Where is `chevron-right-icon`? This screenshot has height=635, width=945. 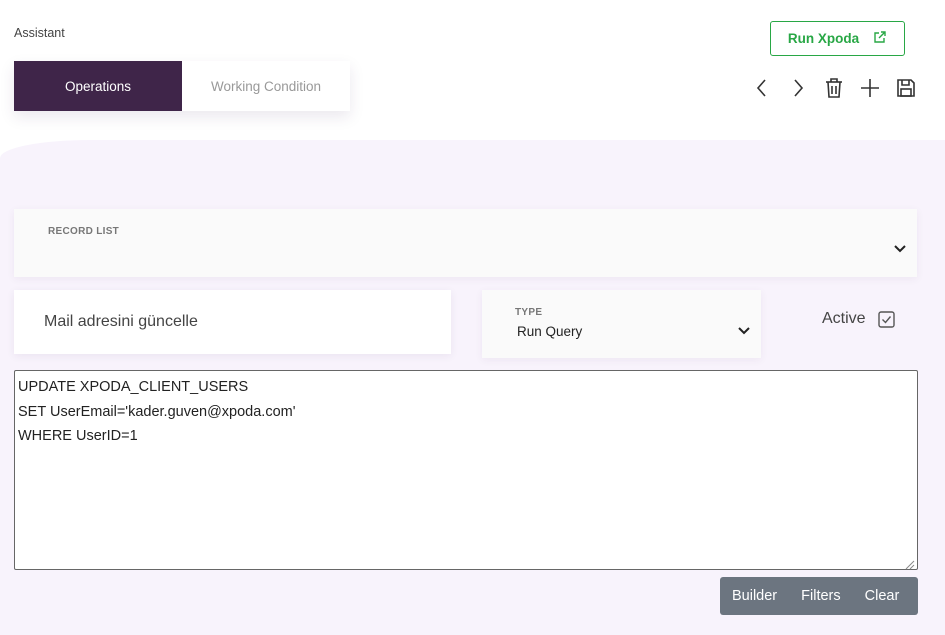
chevron-right-icon is located at coordinates (798, 88).